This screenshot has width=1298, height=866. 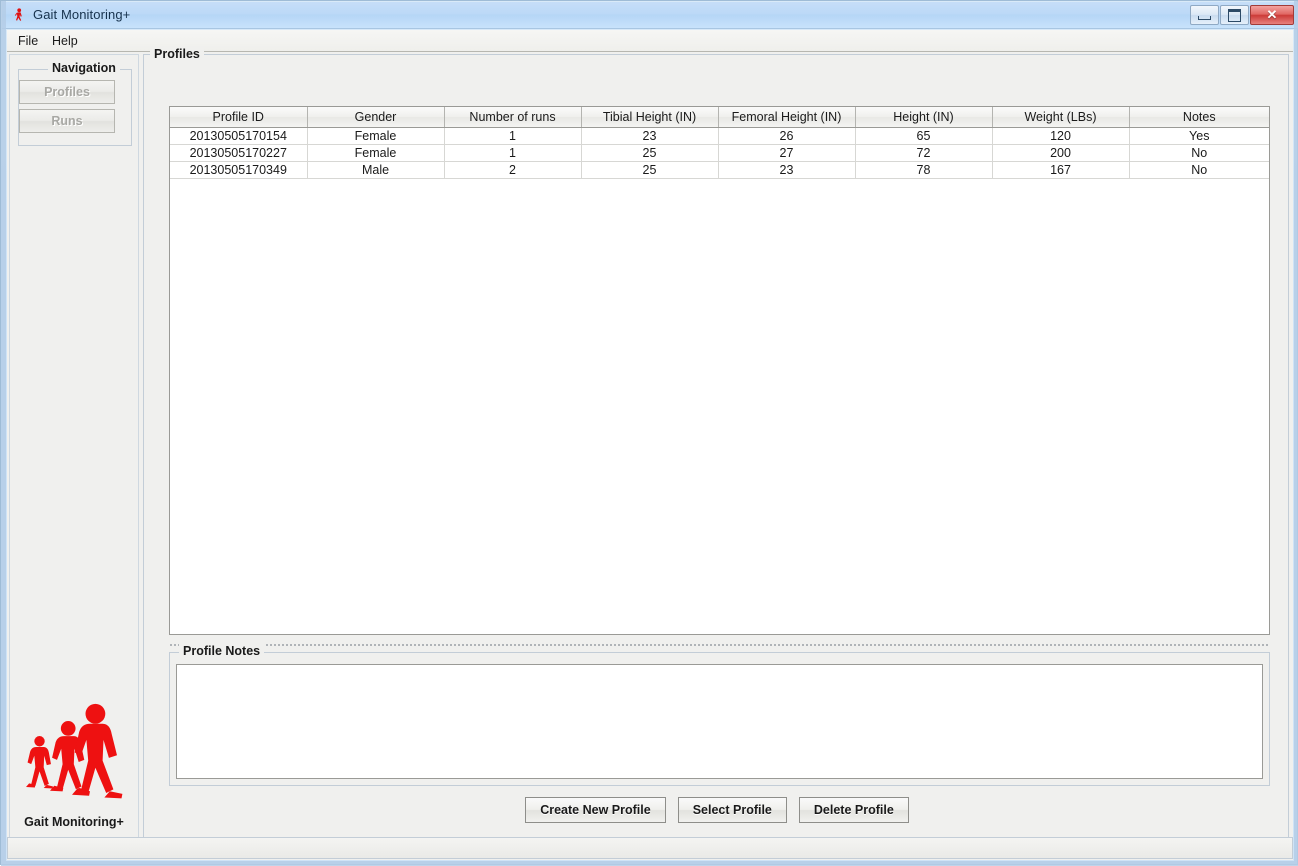 I want to click on table-cell: 72, so click(x=924, y=153).